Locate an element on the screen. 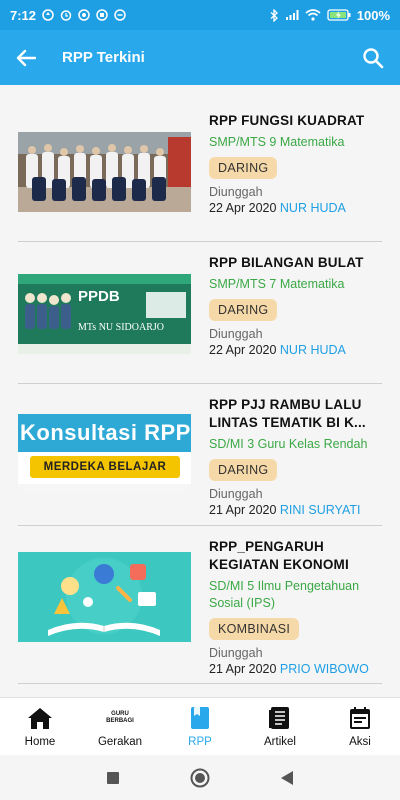 The height and width of the screenshot is (800, 400). rpp-subject: SD/MI 3 Guru Kelas Rendah is located at coordinates (288, 444).